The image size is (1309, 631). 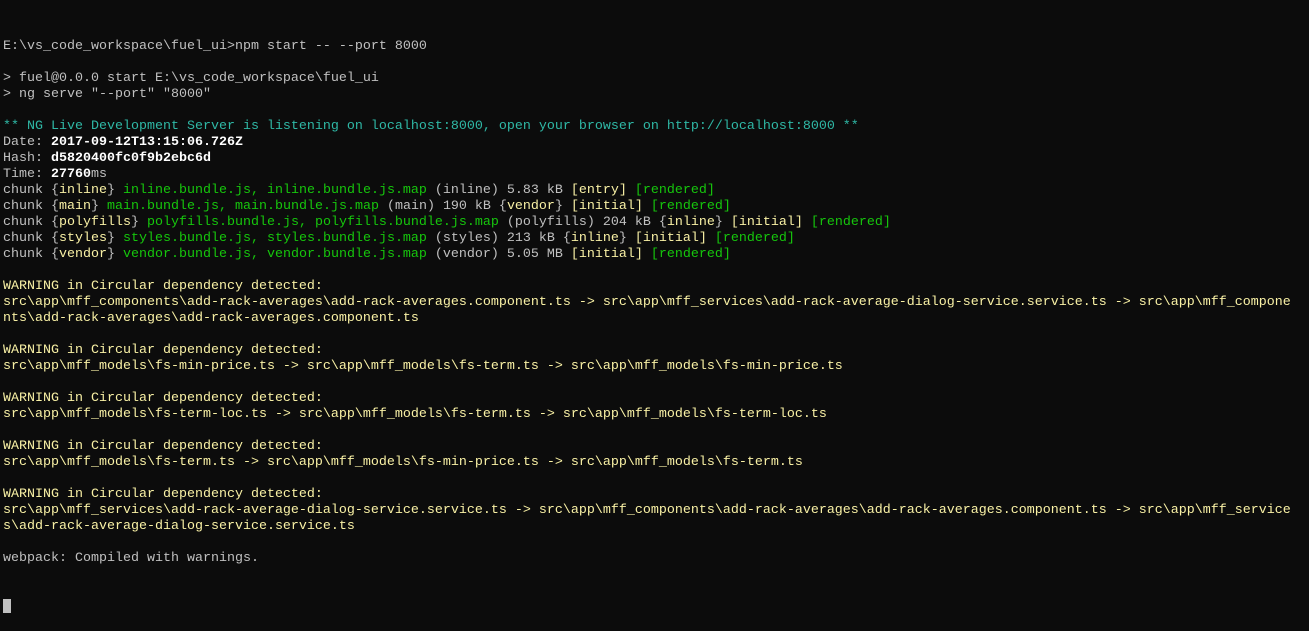 I want to click on text-cursor, so click(x=7, y=606).